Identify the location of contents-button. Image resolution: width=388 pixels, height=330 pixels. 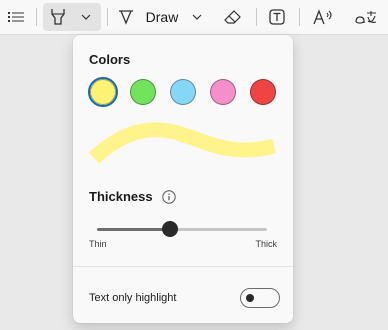
(16, 17).